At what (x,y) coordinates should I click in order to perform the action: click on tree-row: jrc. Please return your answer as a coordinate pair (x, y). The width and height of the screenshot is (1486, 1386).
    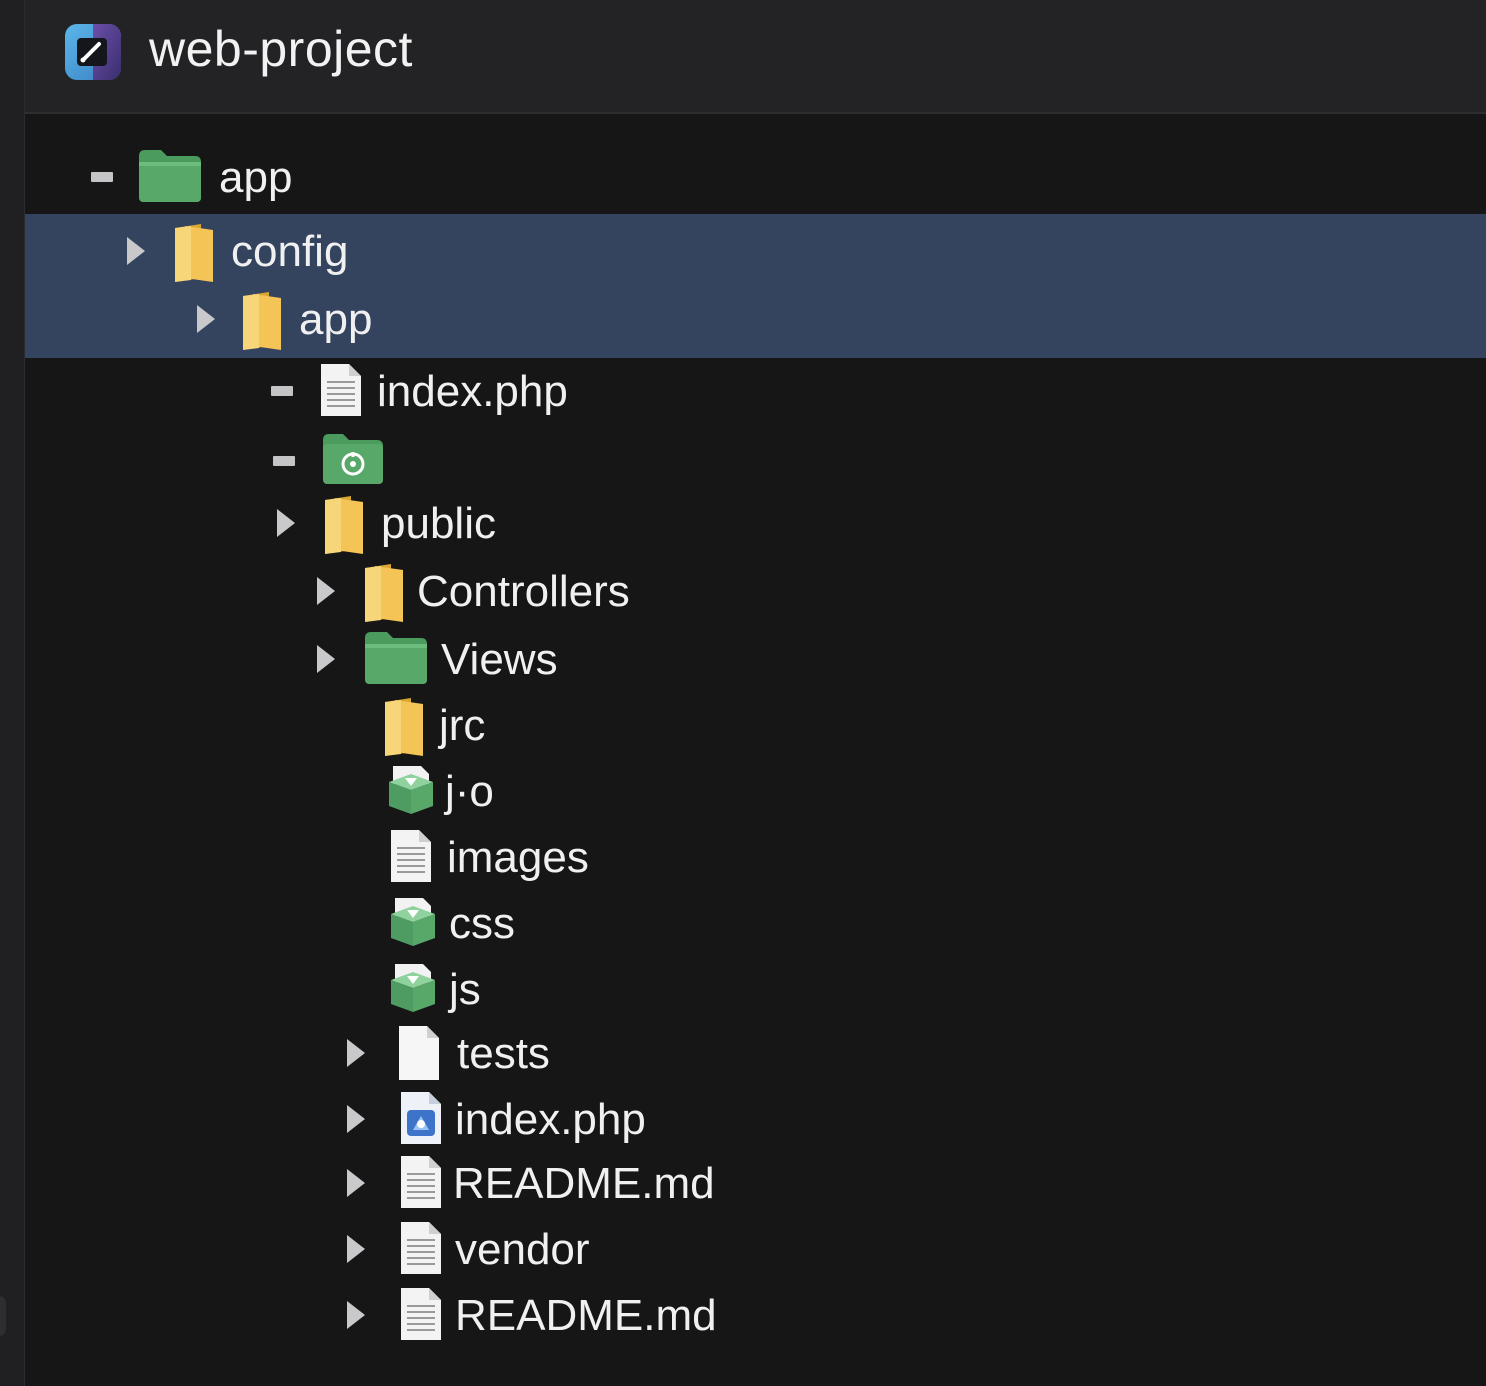
    Looking at the image, I should click on (755, 725).